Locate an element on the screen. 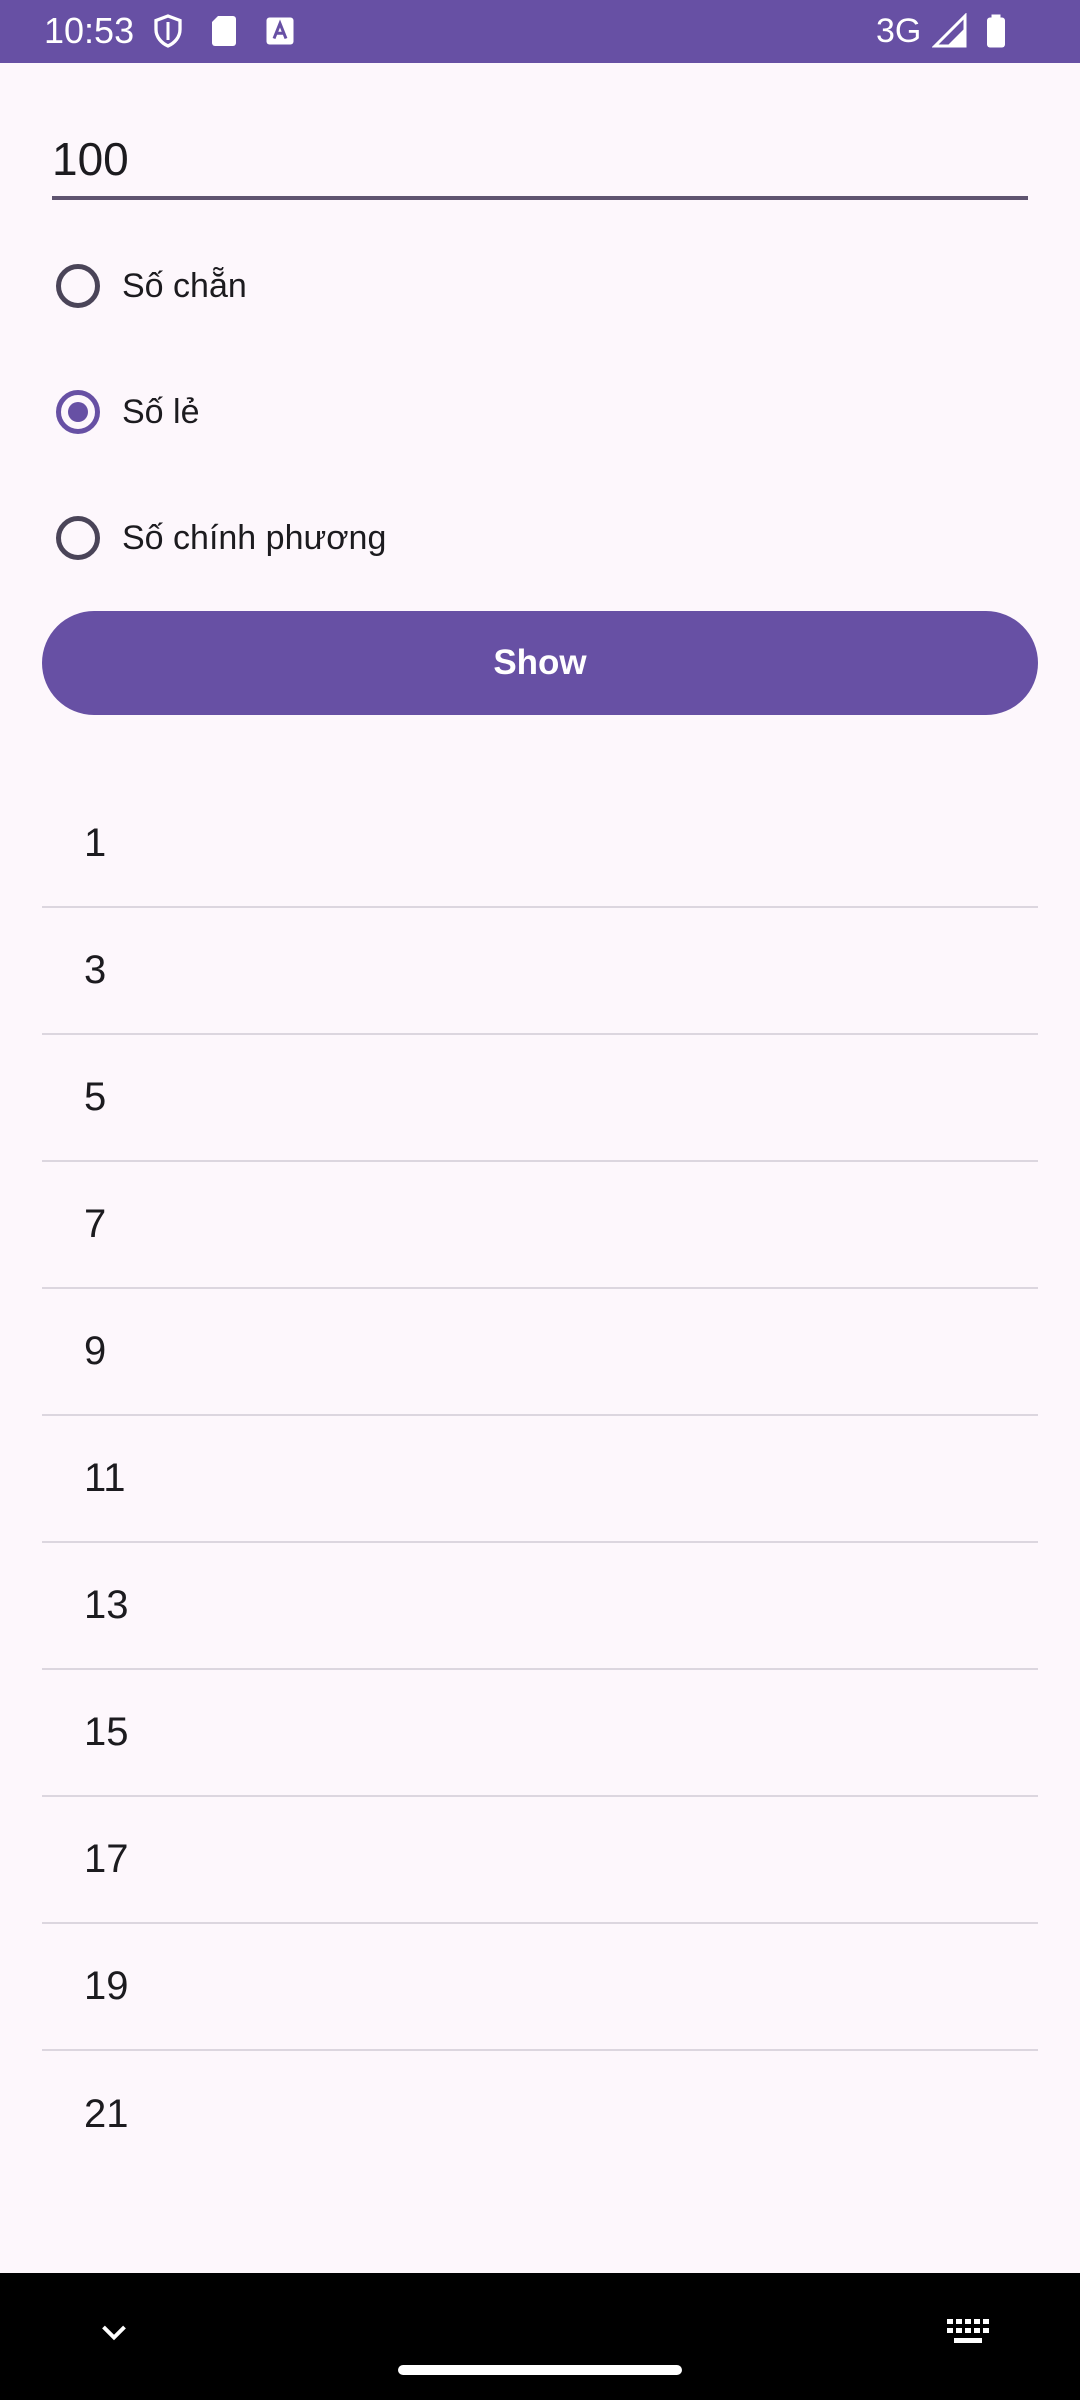 The height and width of the screenshot is (2400, 1080). radio-label: Số chính phương is located at coordinates (254, 537).